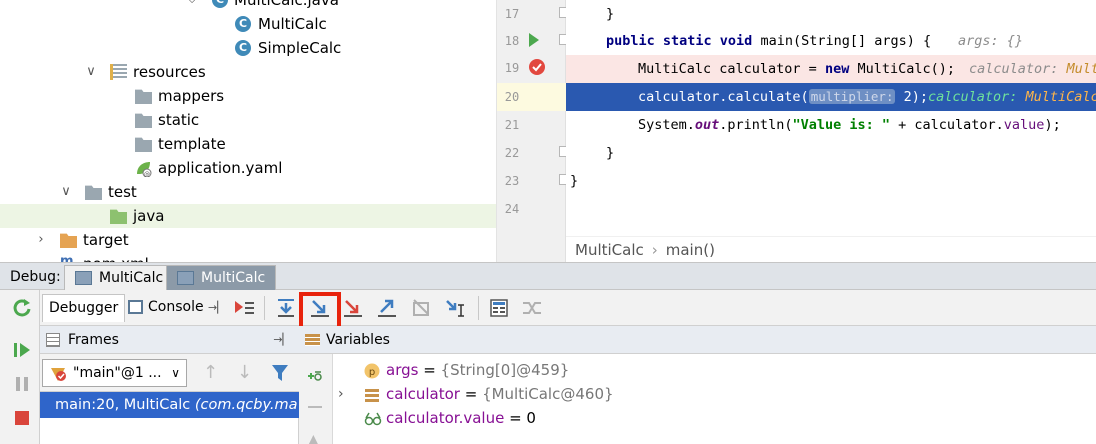 The height and width of the screenshot is (444, 1096). I want to click on excluded-folder-icon, so click(68, 240).